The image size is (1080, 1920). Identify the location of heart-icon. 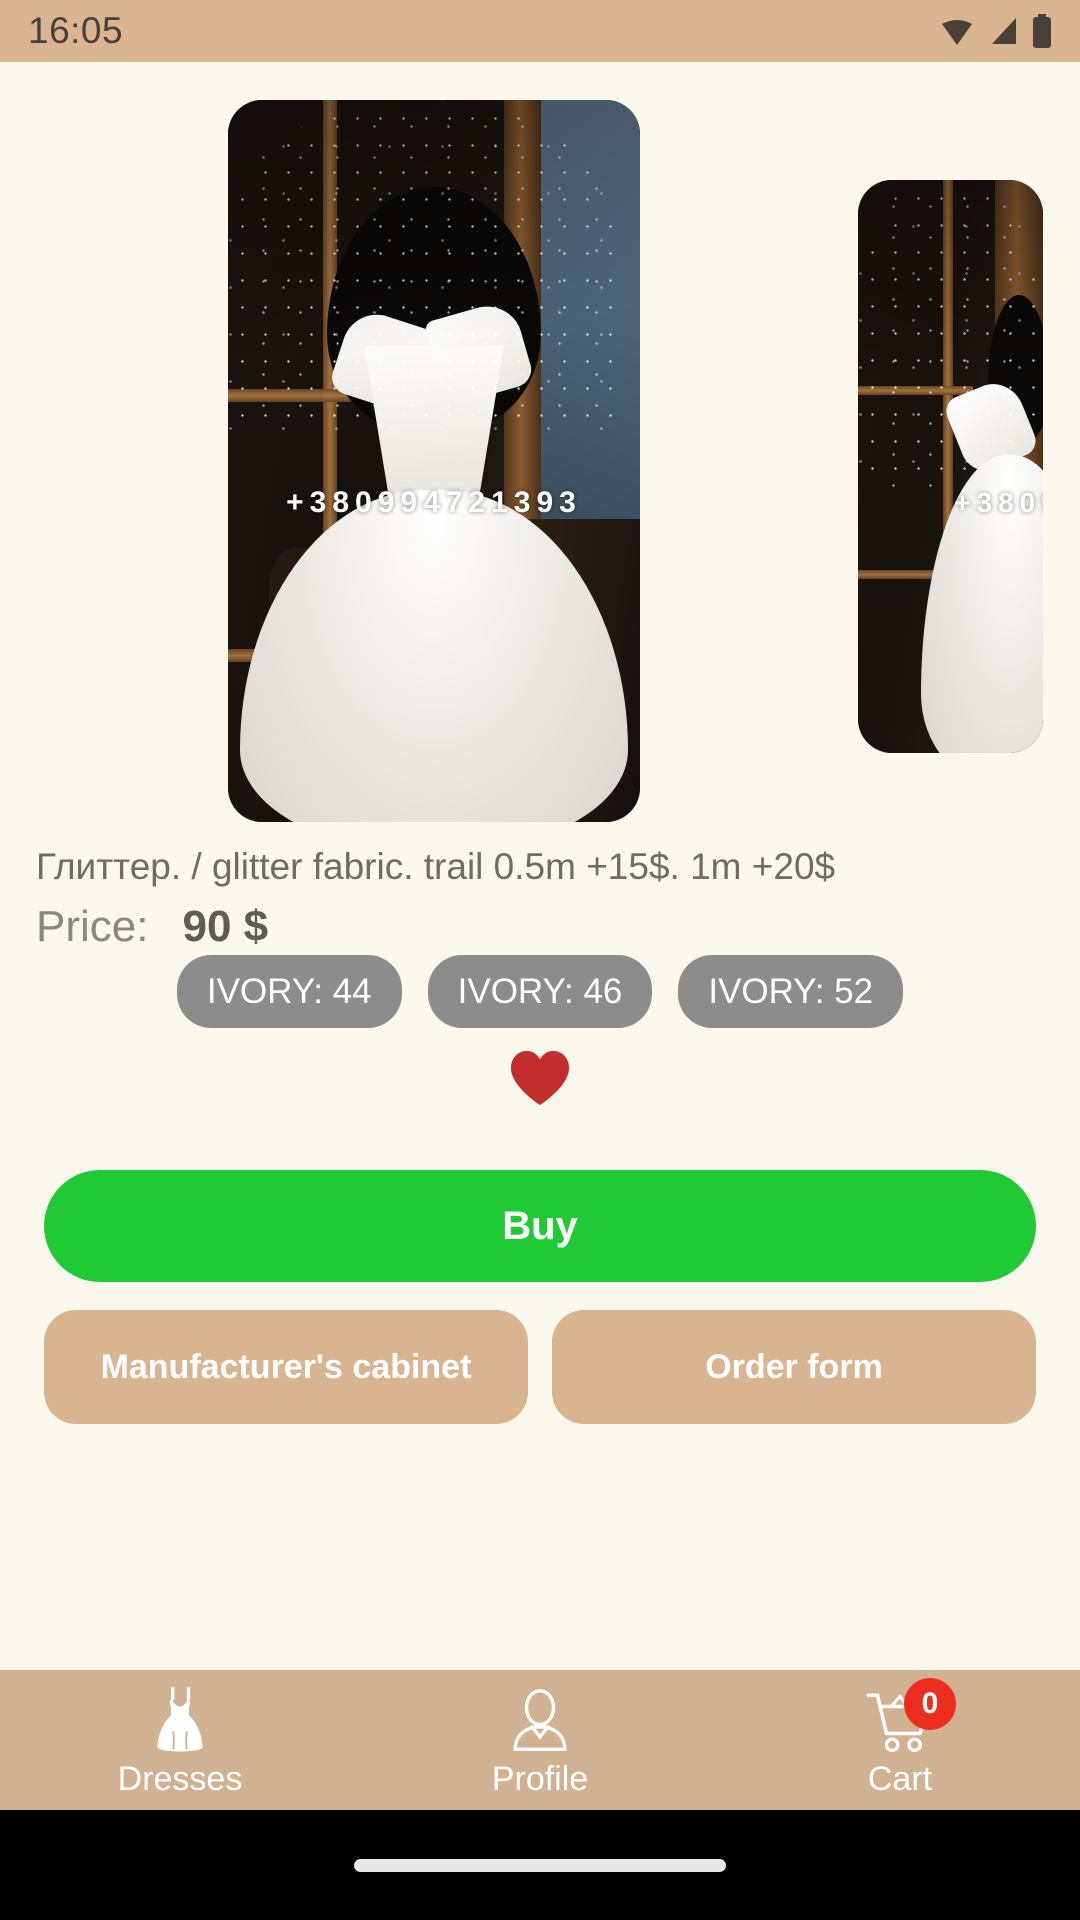
(540, 1078).